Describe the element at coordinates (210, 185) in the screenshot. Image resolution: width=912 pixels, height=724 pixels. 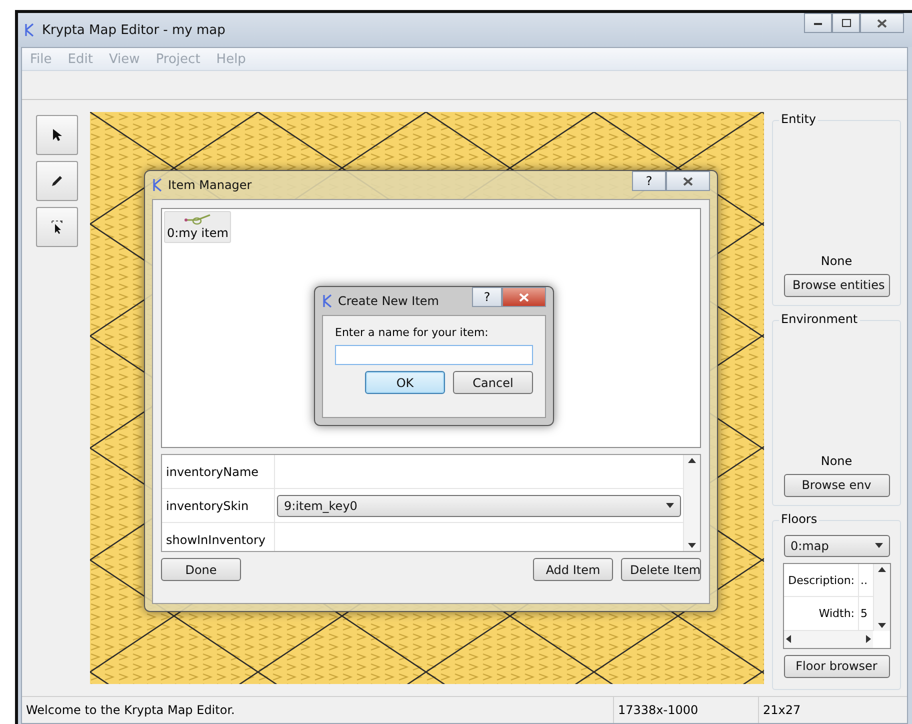
I see `dialog-title: Item Manager` at that location.